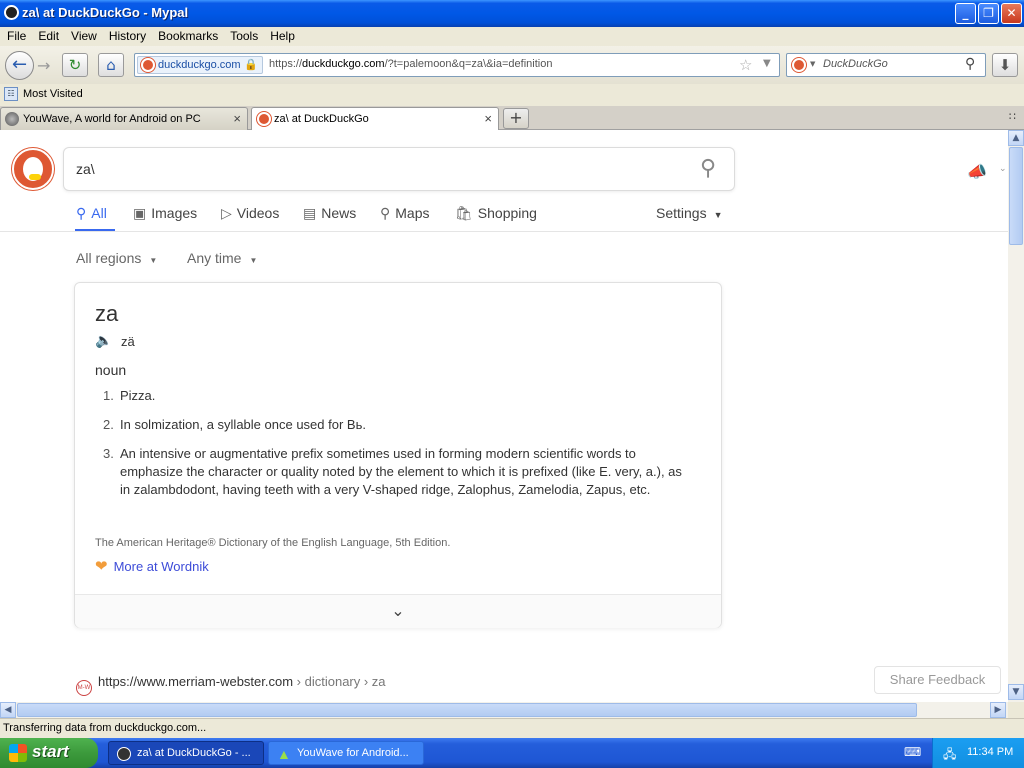 This screenshot has width=1024, height=768. I want to click on menu-edit: Edit, so click(47, 35).